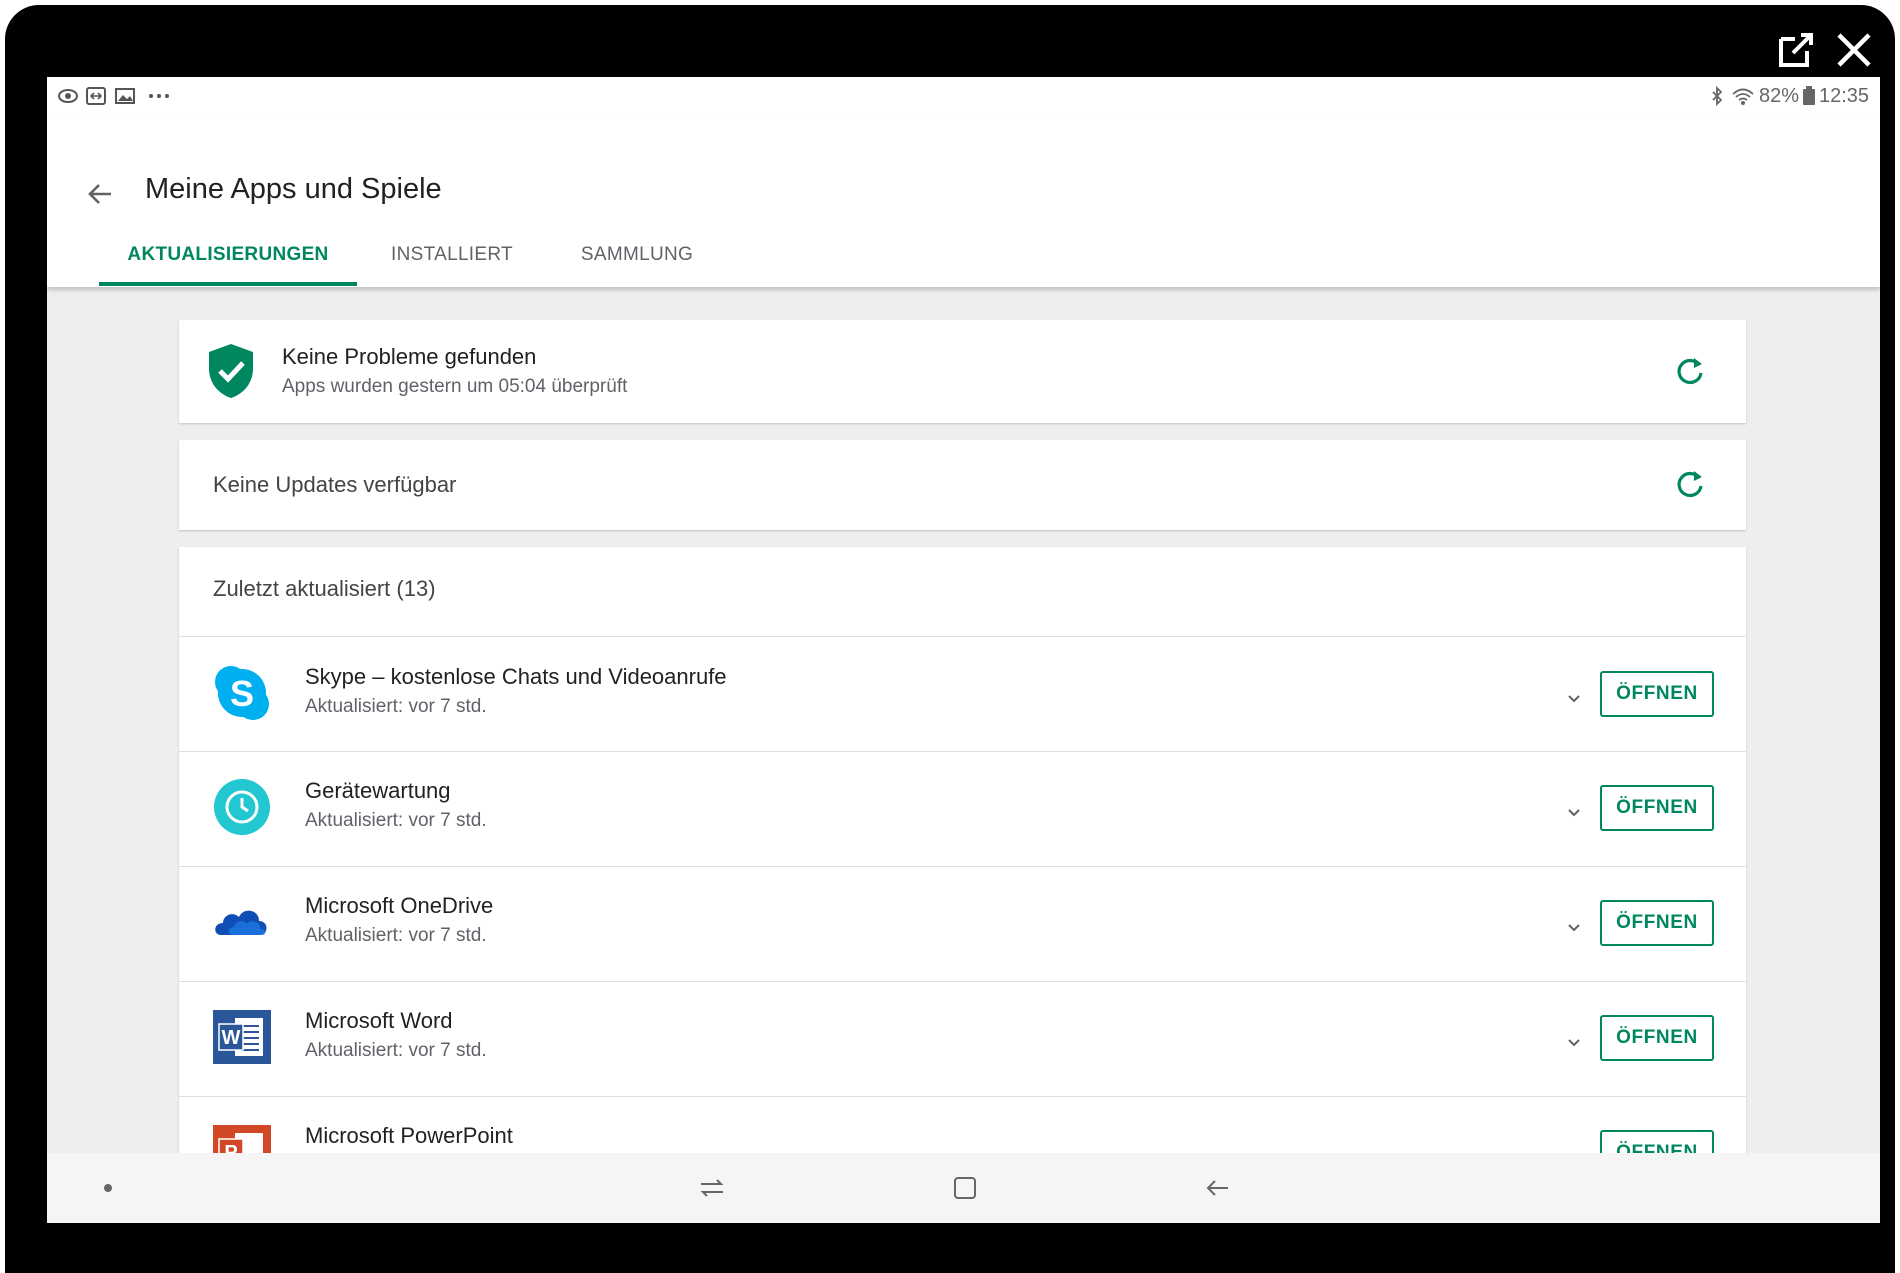  What do you see at coordinates (228, 284) in the screenshot?
I see `active-tab-indicator` at bounding box center [228, 284].